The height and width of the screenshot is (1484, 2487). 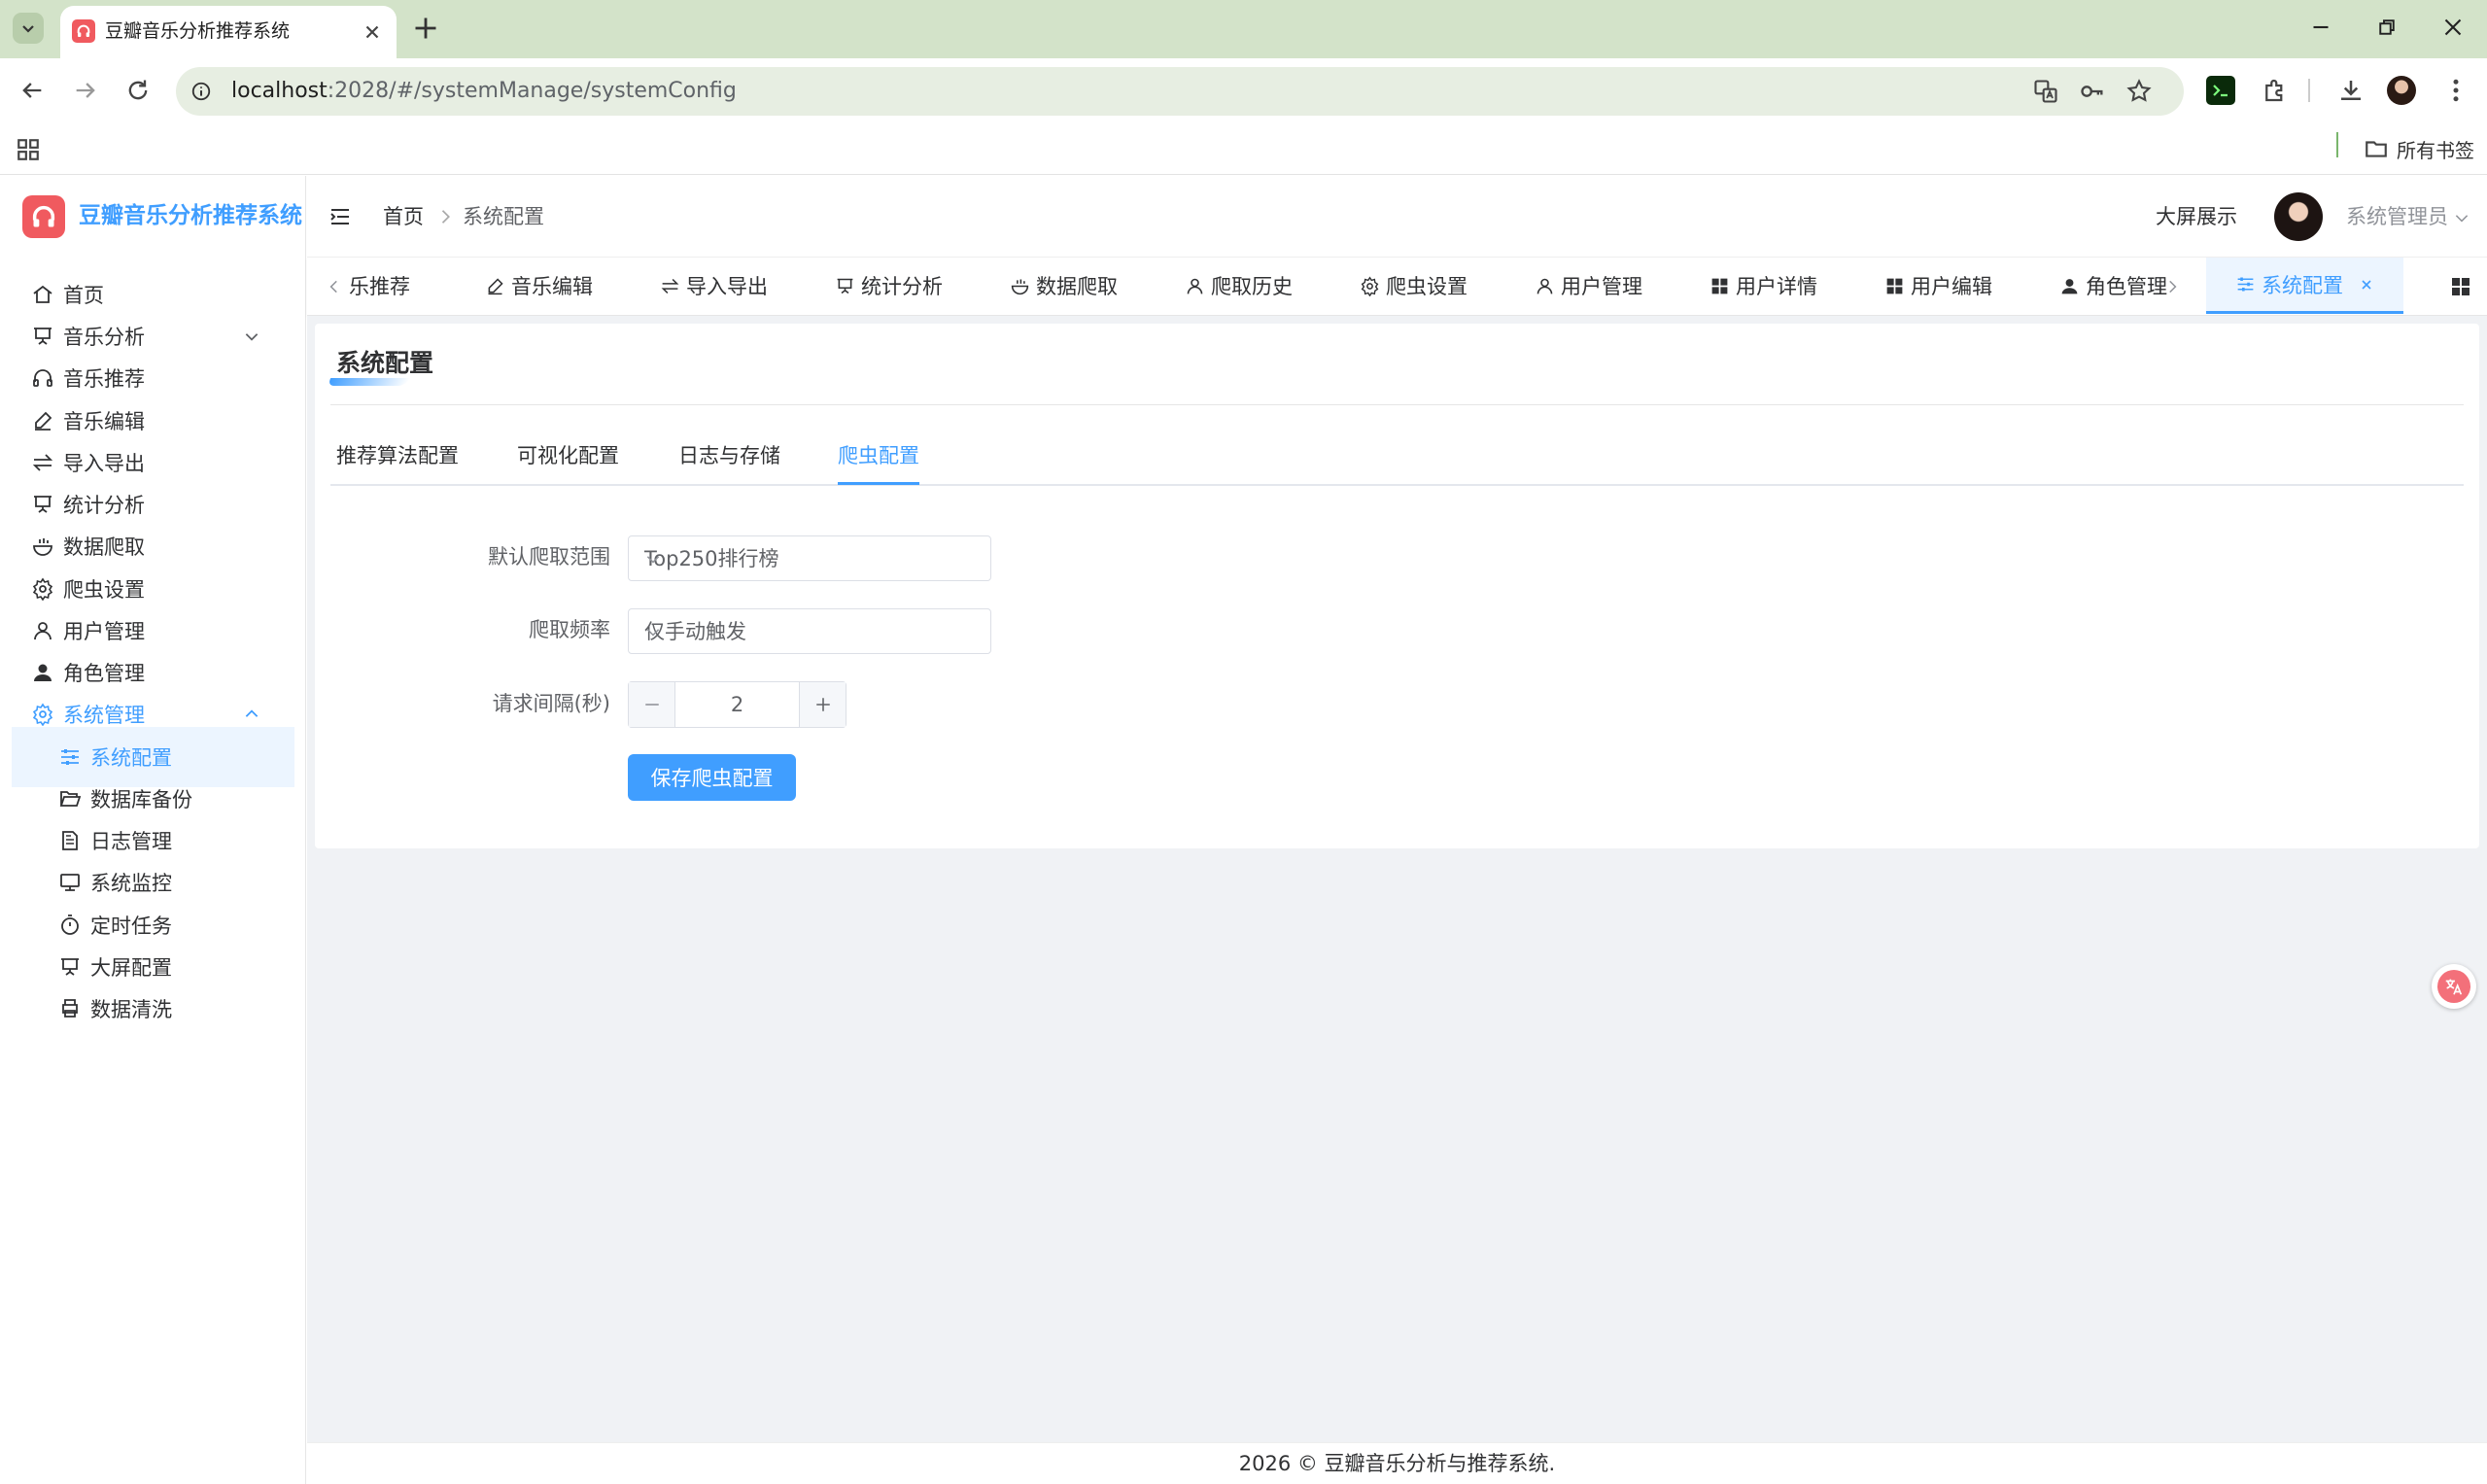 I want to click on window-close-icon, so click(x=2453, y=27).